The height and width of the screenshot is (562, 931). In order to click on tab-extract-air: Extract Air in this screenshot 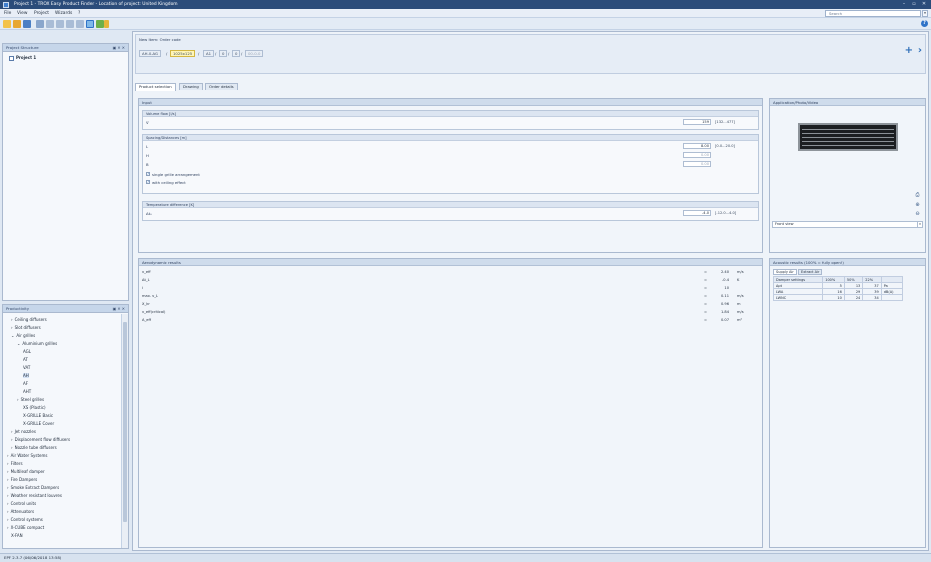, I will do `click(810, 272)`.